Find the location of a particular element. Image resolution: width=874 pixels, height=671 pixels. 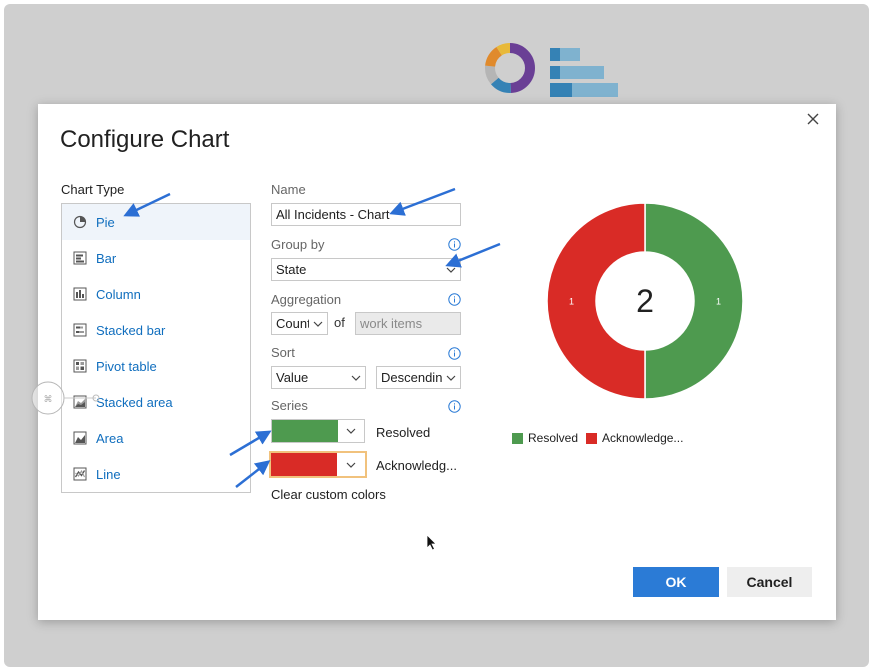

series-name-resolved: Resolved is located at coordinates (403, 432).